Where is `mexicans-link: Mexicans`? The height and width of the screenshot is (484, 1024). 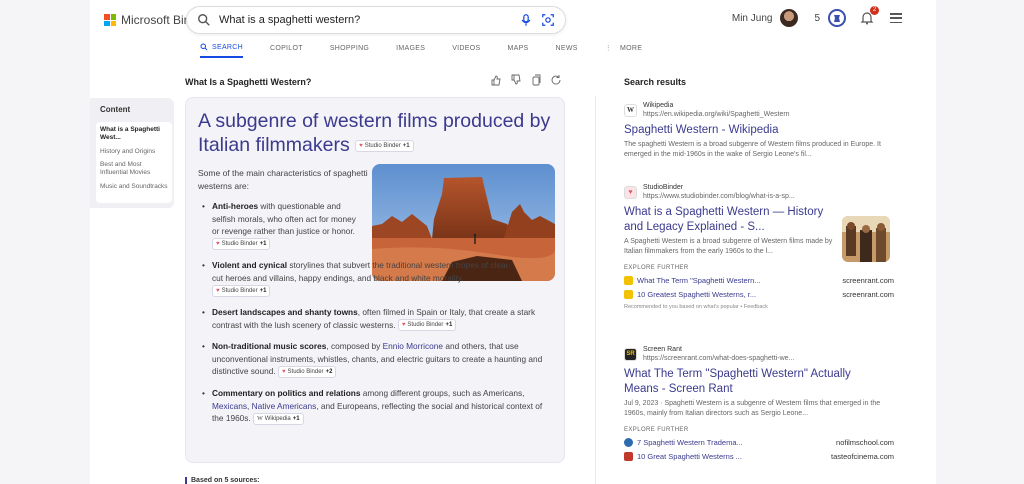
mexicans-link: Mexicans is located at coordinates (229, 406).